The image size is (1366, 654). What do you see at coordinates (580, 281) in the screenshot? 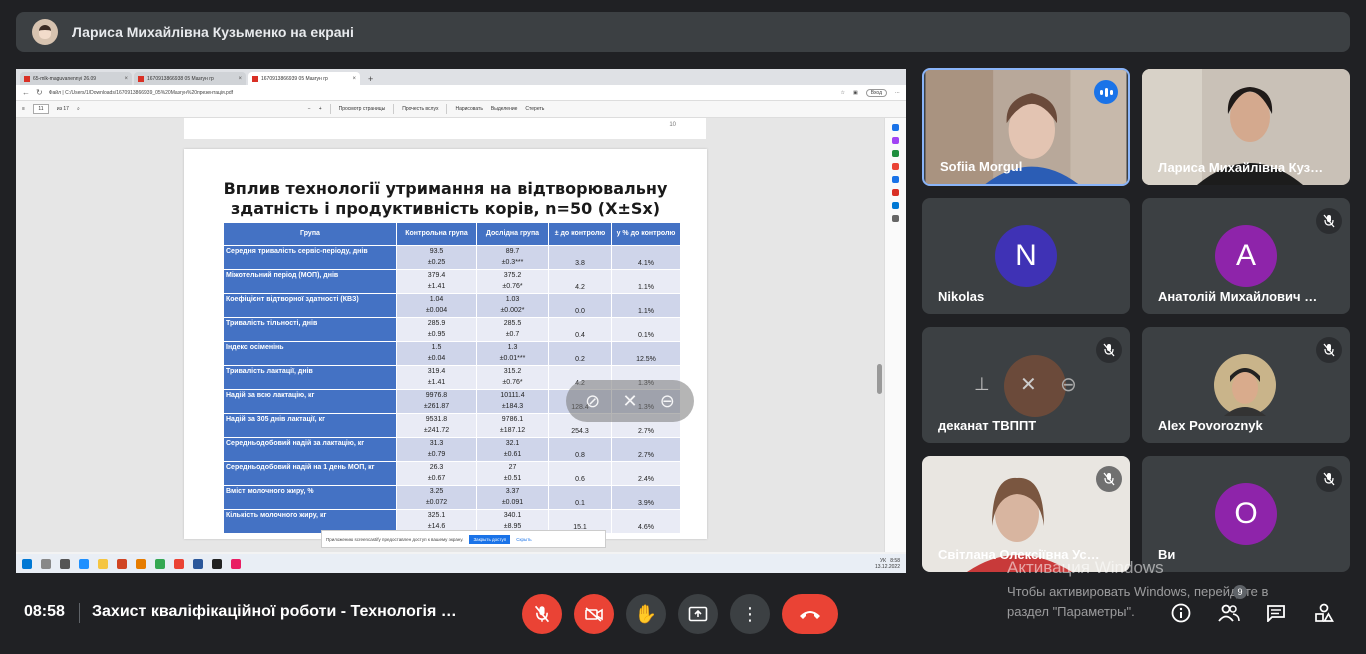
I see `difference-cell: 4.2` at bounding box center [580, 281].